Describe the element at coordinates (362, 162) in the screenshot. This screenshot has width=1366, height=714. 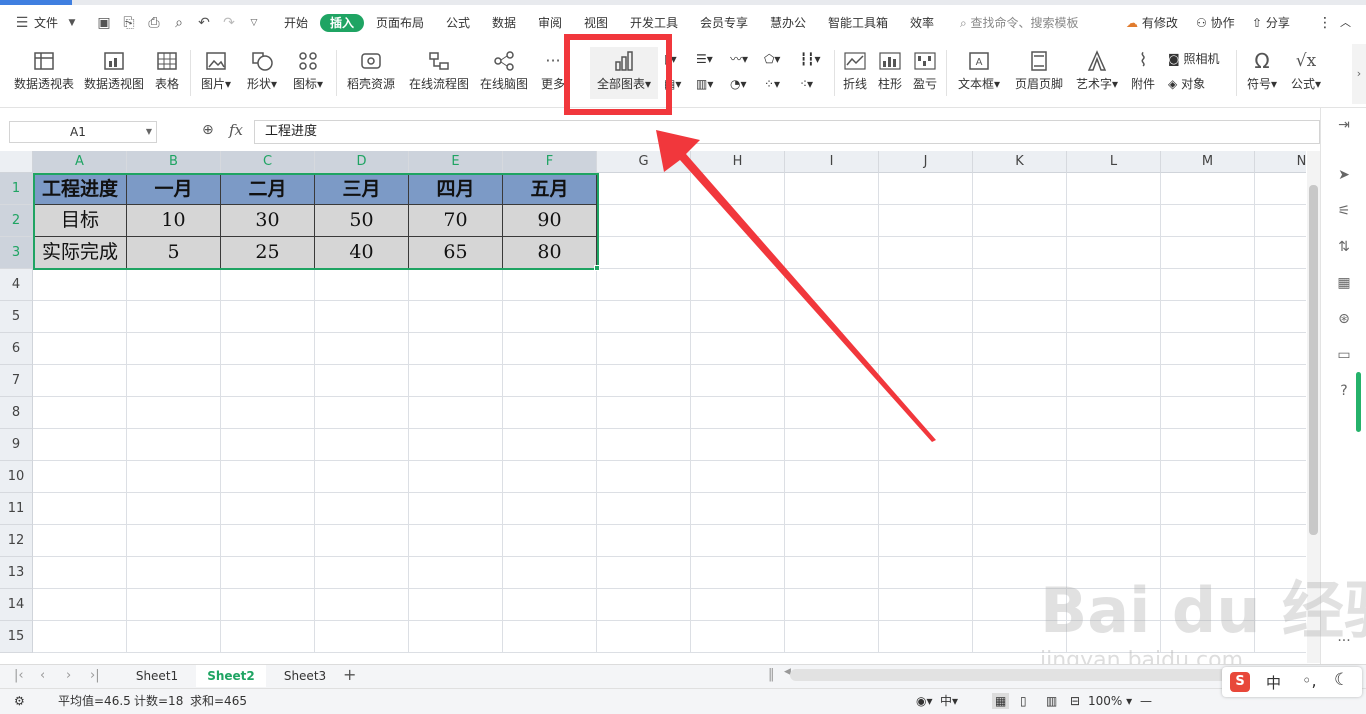
I see `column-header-D: D` at that location.